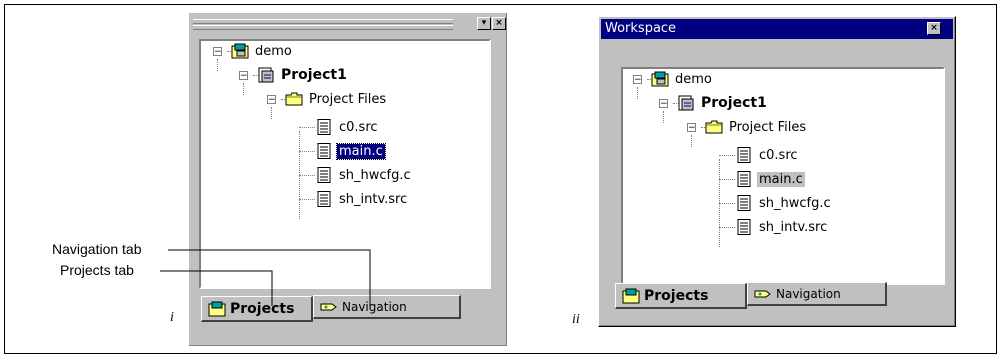 This screenshot has width=1003, height=358. What do you see at coordinates (97, 249) in the screenshot?
I see `callout-navigation-tab: Navigation tab` at bounding box center [97, 249].